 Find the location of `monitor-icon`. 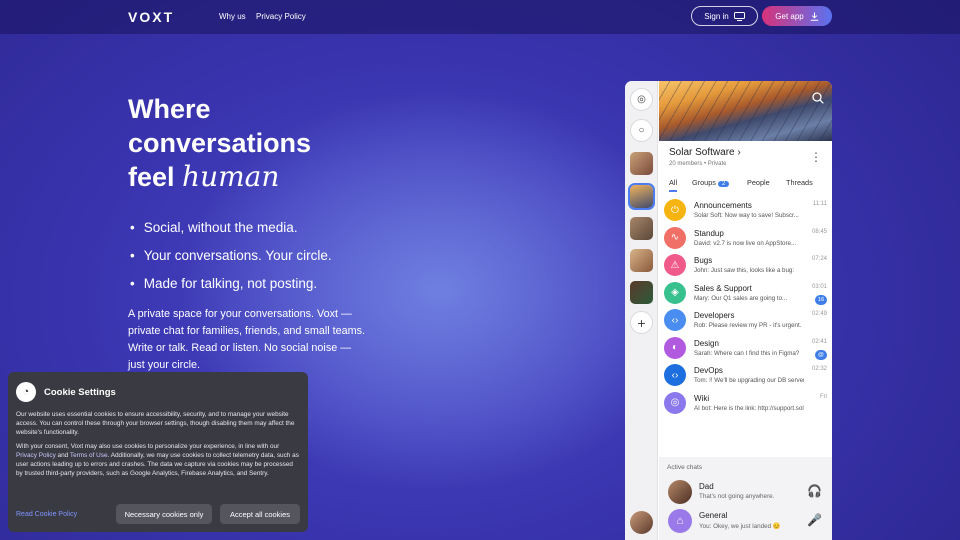

monitor-icon is located at coordinates (739, 16).